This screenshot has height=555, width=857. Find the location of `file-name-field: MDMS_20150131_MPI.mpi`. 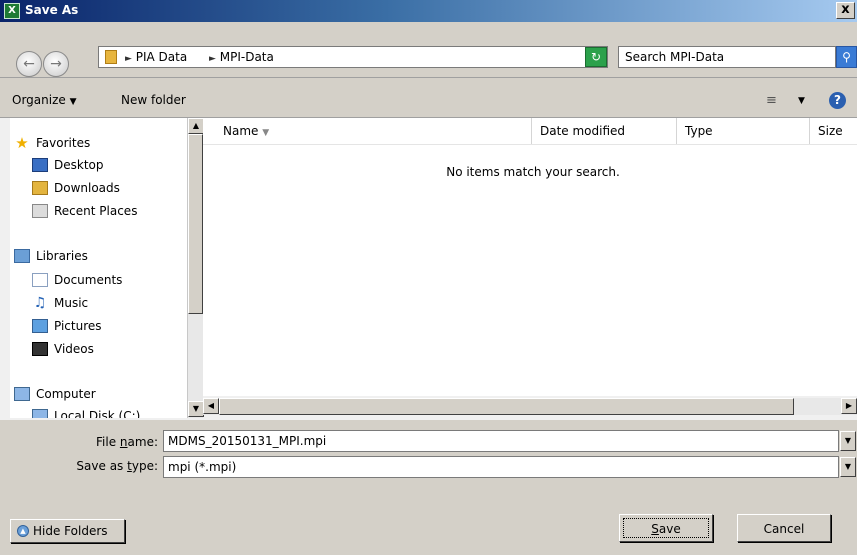

file-name-field: MDMS_20150131_MPI.mpi is located at coordinates (501, 441).